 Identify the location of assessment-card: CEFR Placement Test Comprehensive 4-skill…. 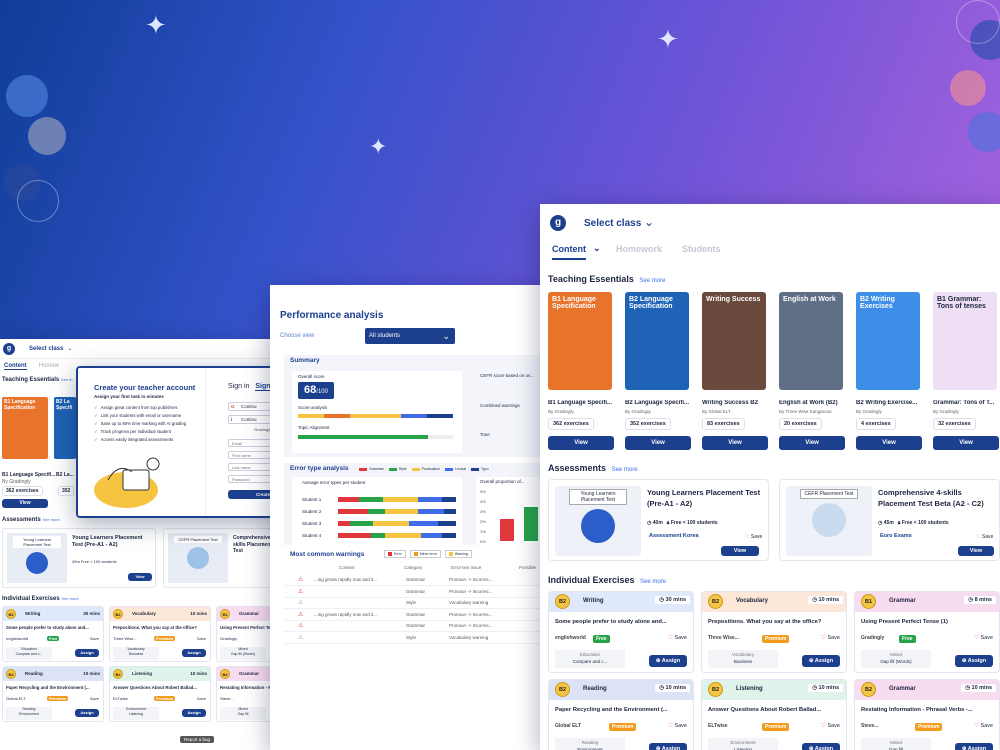
(889, 520).